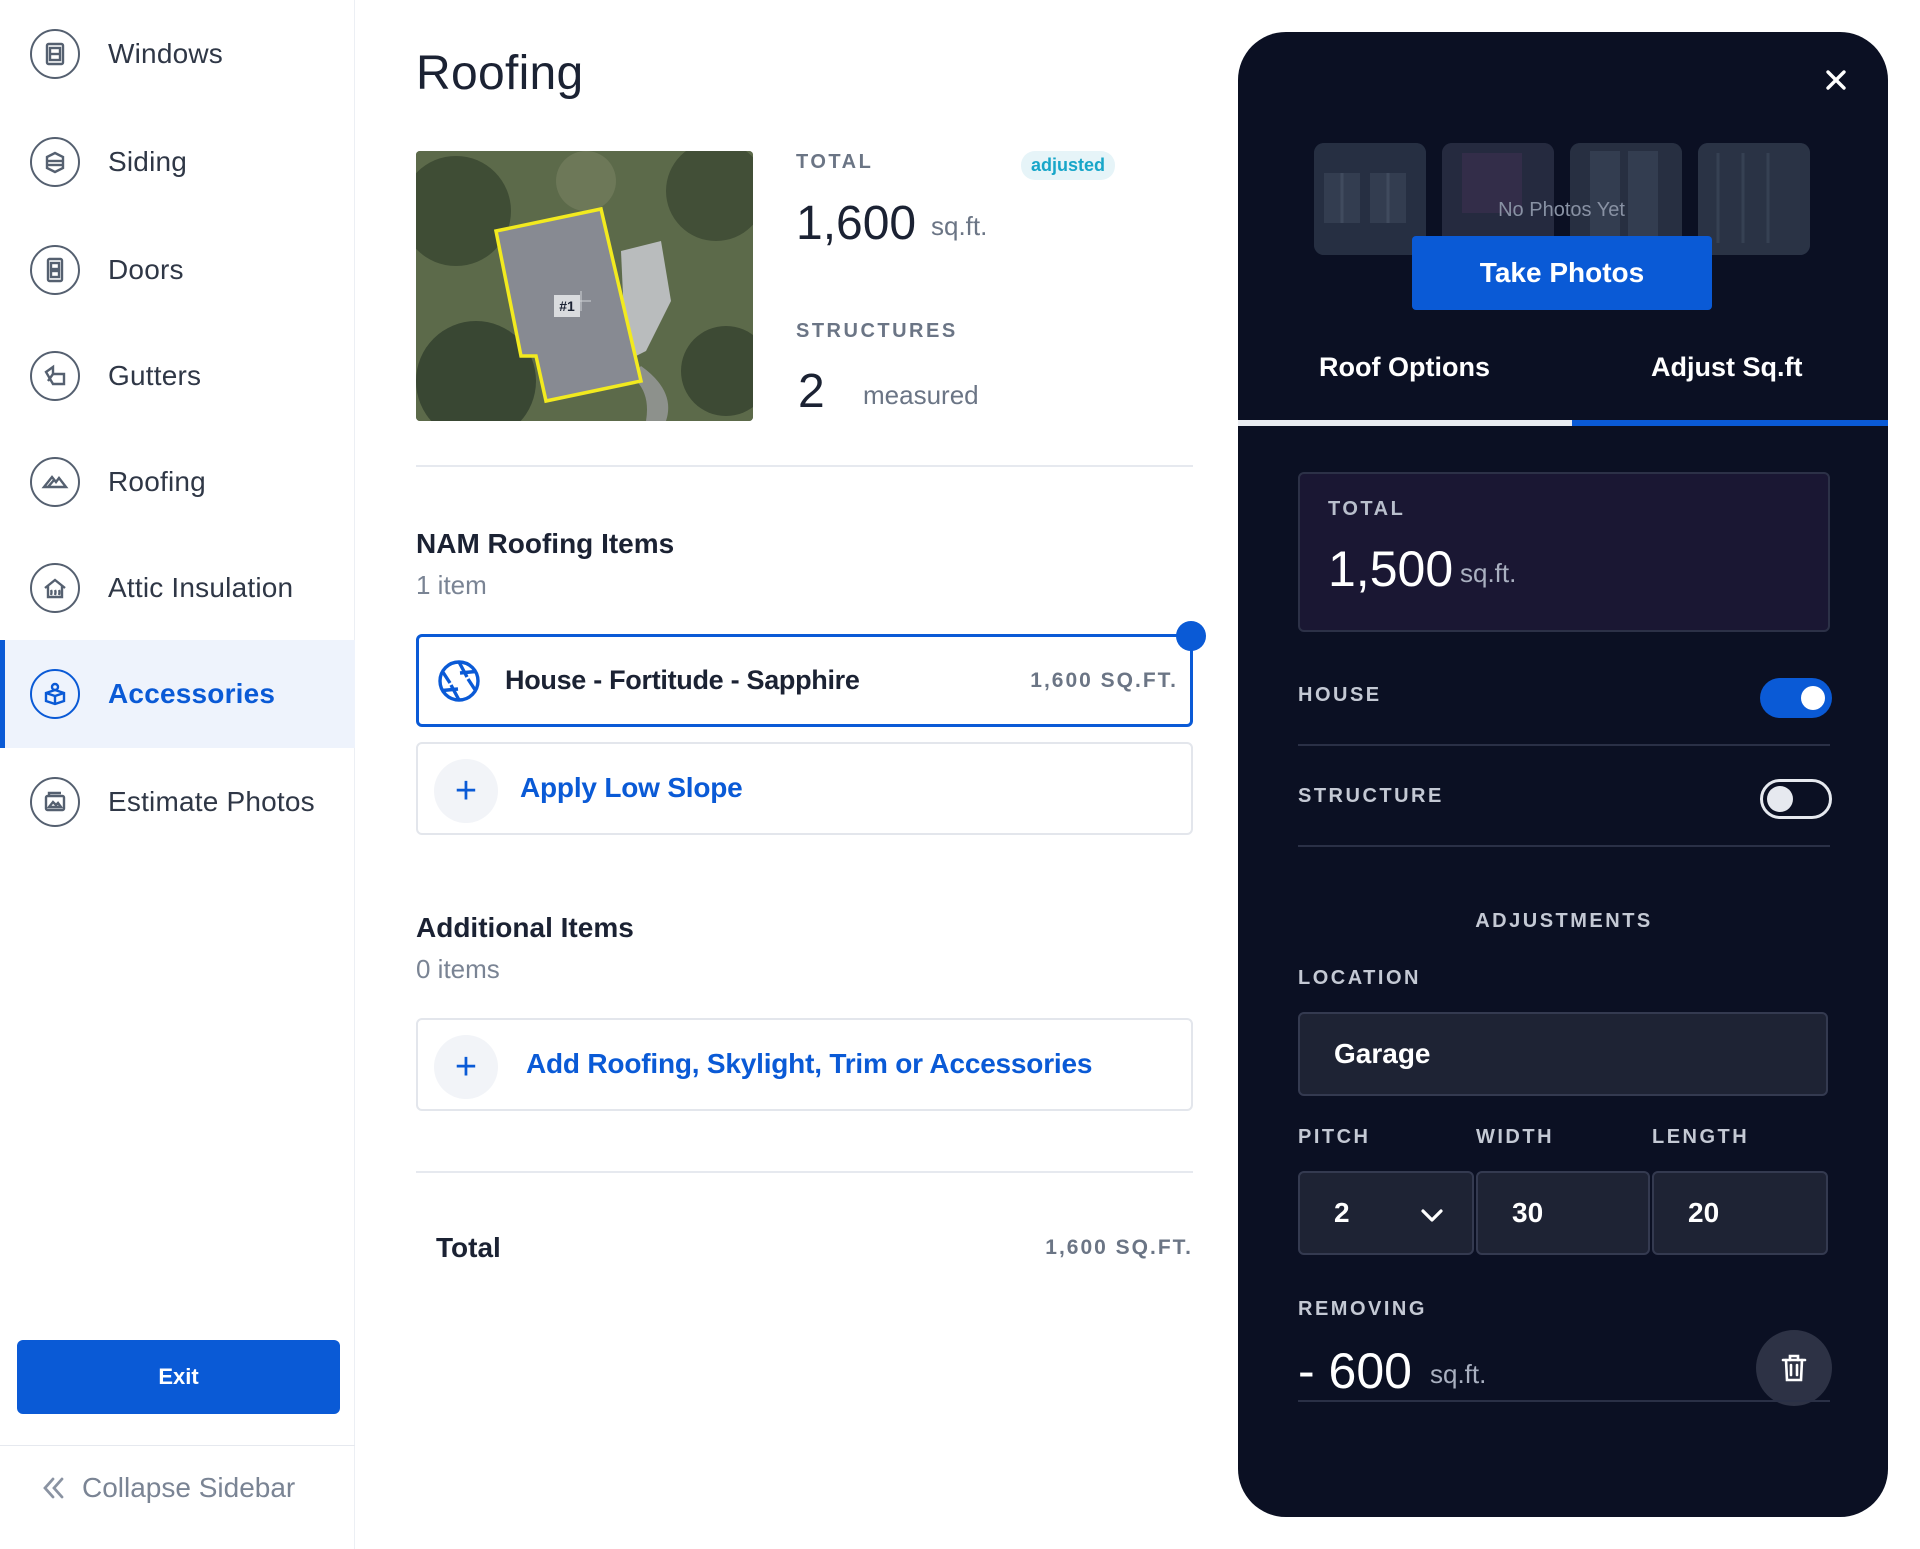  I want to click on sidebar-item-label: Accessories, so click(192, 693).